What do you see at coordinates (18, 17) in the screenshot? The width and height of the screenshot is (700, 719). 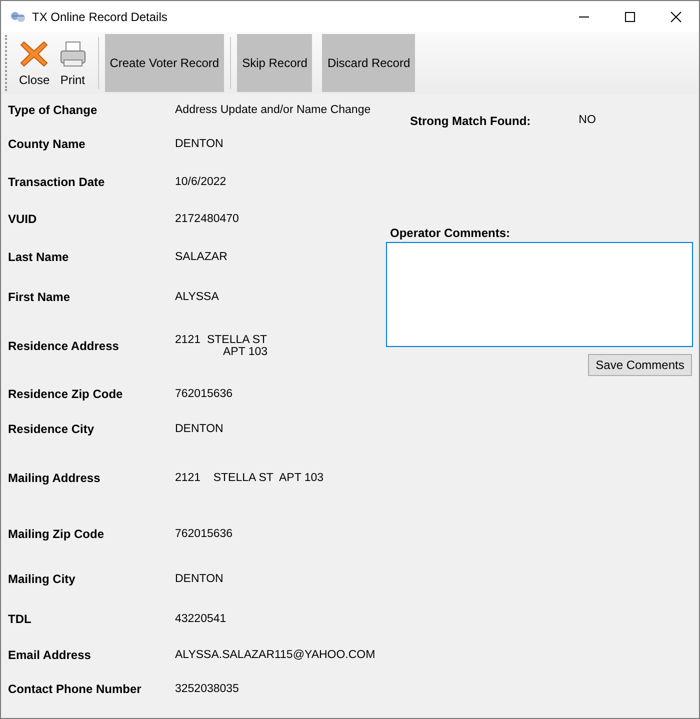 I see `app-icon` at bounding box center [18, 17].